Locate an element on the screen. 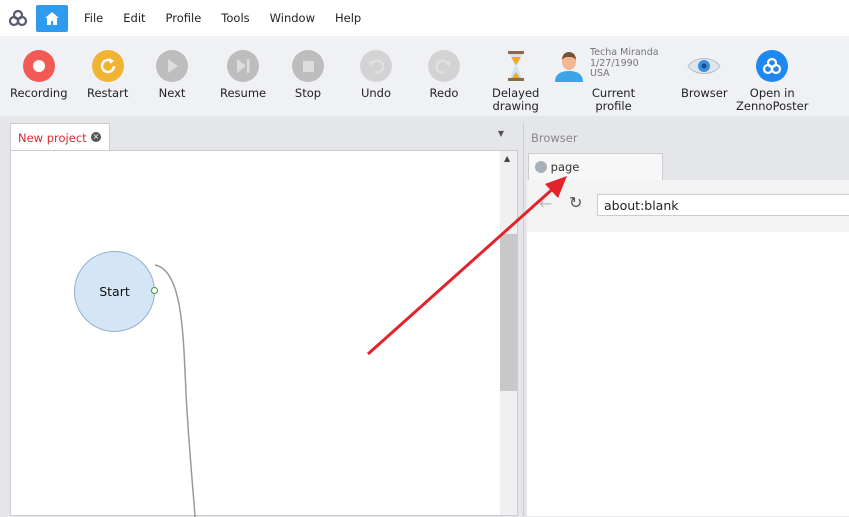  reload-icon: ↻ is located at coordinates (575, 202).